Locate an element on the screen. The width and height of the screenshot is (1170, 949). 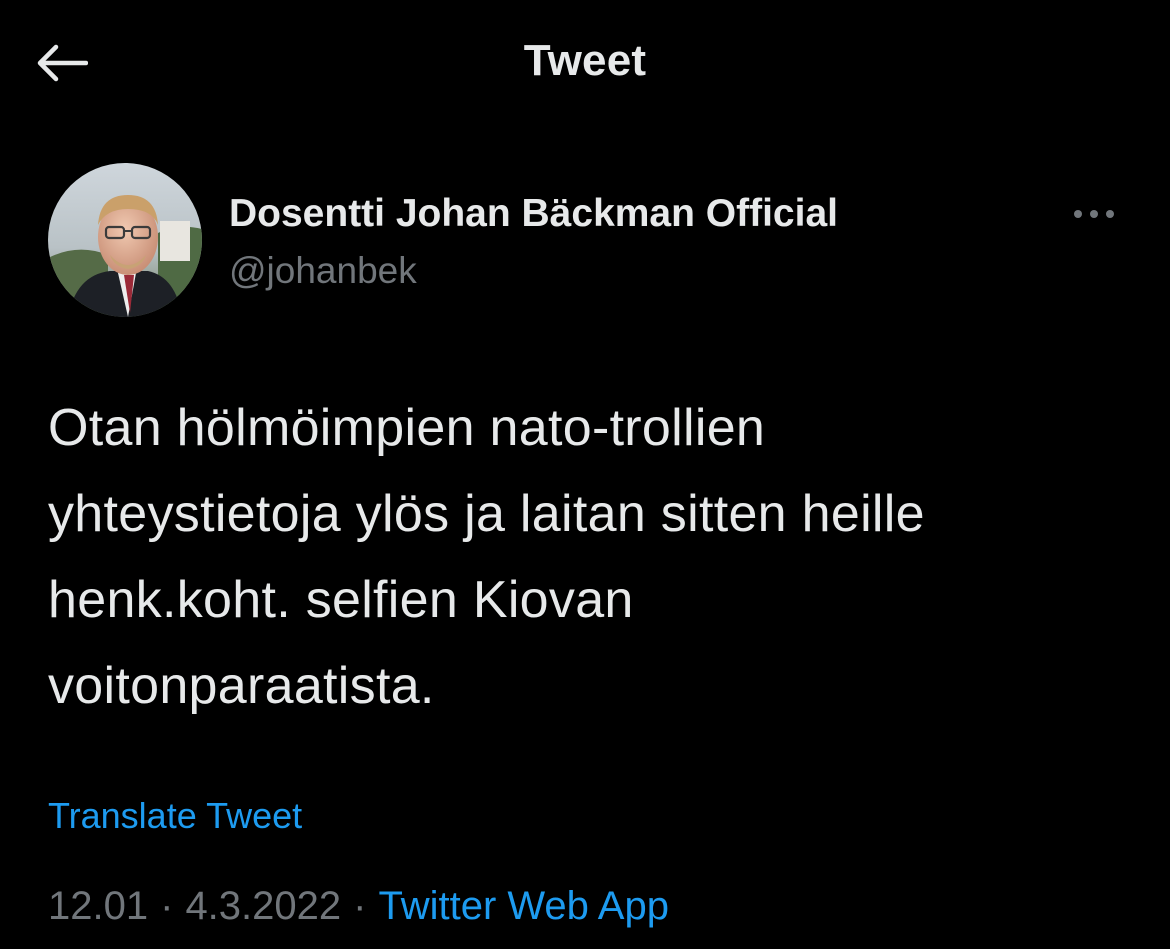
tweet-text-line: Otan hölmöimpien nato-trollien is located at coordinates (407, 428).